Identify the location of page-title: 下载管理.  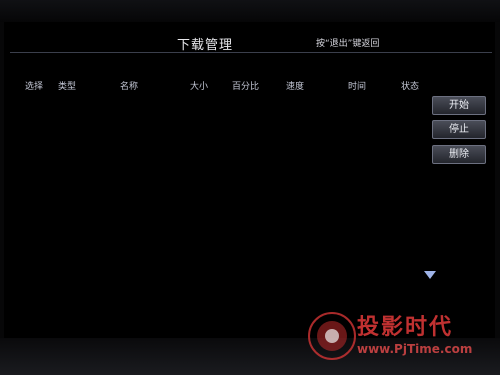
(204, 45).